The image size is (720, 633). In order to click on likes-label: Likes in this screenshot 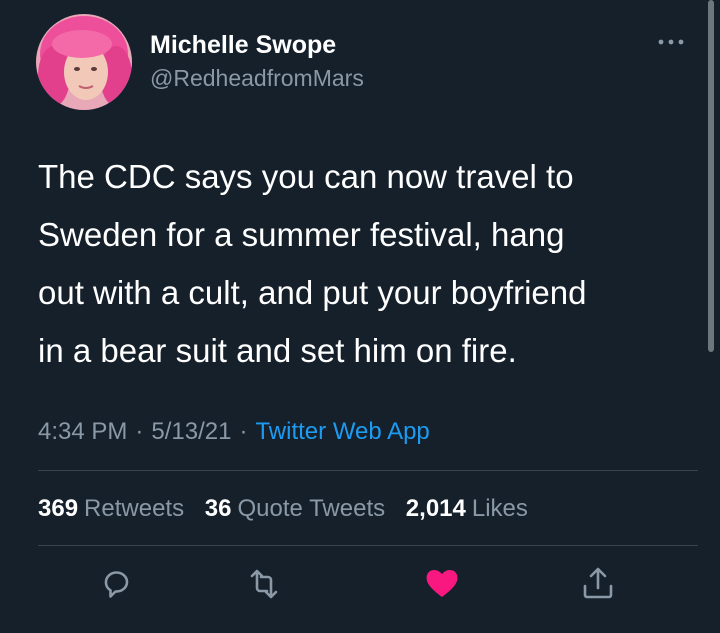, I will do `click(499, 508)`.